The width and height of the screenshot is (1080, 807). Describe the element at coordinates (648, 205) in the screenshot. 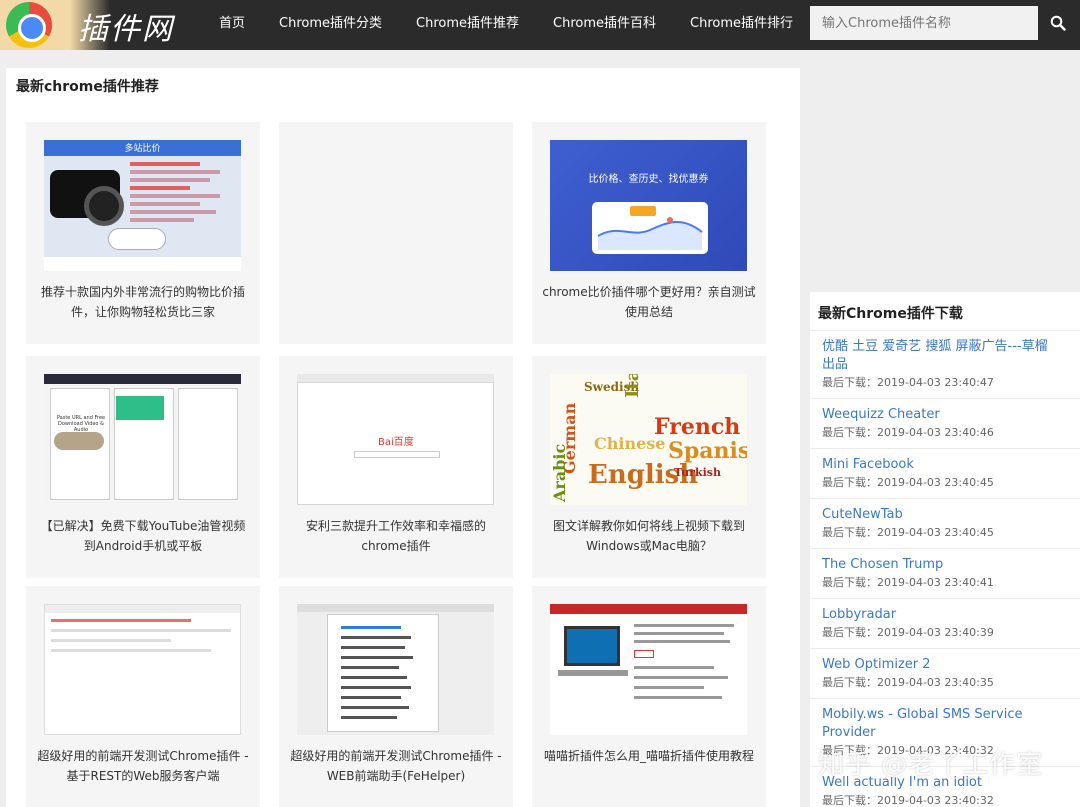

I see `article-thumbnail: 比价格、查历史、找优惠券` at that location.